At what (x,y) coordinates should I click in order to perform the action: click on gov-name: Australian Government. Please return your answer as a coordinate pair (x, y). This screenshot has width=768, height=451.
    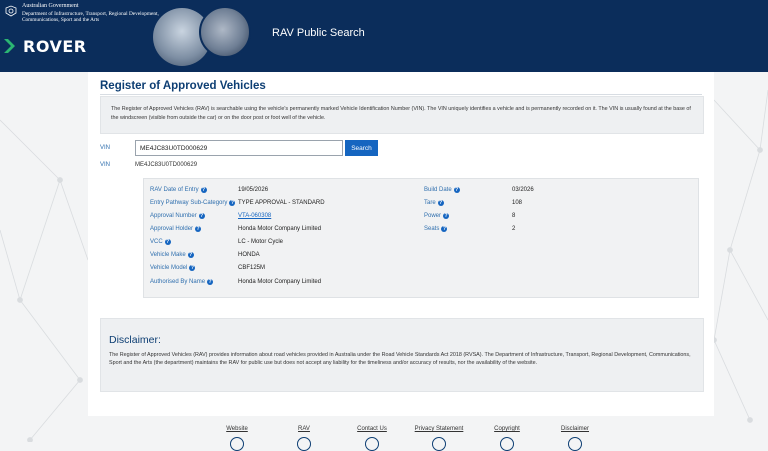
    Looking at the image, I should click on (50, 6).